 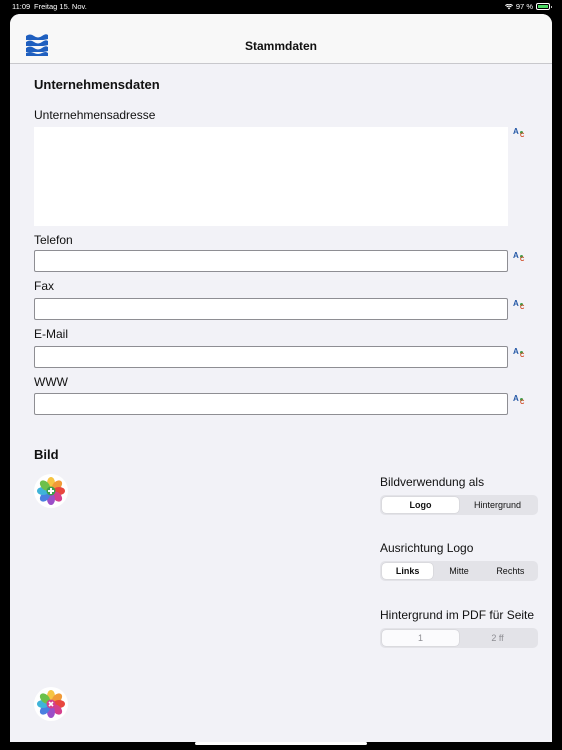 I want to click on image-section-title: Bild, so click(x=46, y=454).